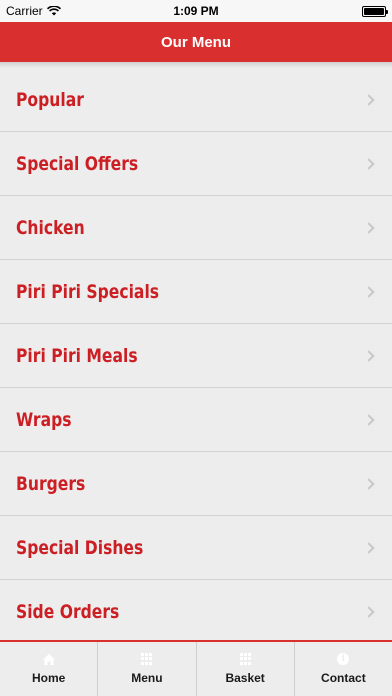 This screenshot has height=696, width=392. What do you see at coordinates (48, 659) in the screenshot?
I see `home-icon` at bounding box center [48, 659].